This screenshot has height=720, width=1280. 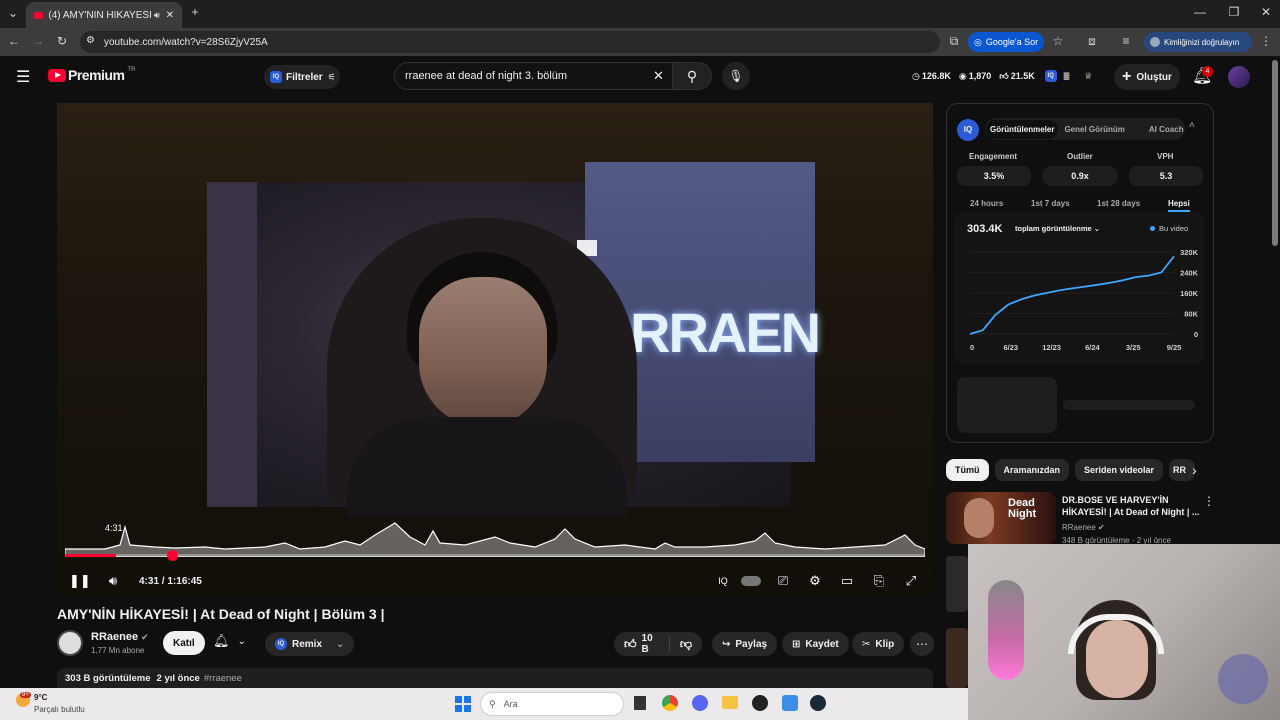 What do you see at coordinates (1266, 41) in the screenshot?
I see `browser-menu-icon: ⋮` at bounding box center [1266, 41].